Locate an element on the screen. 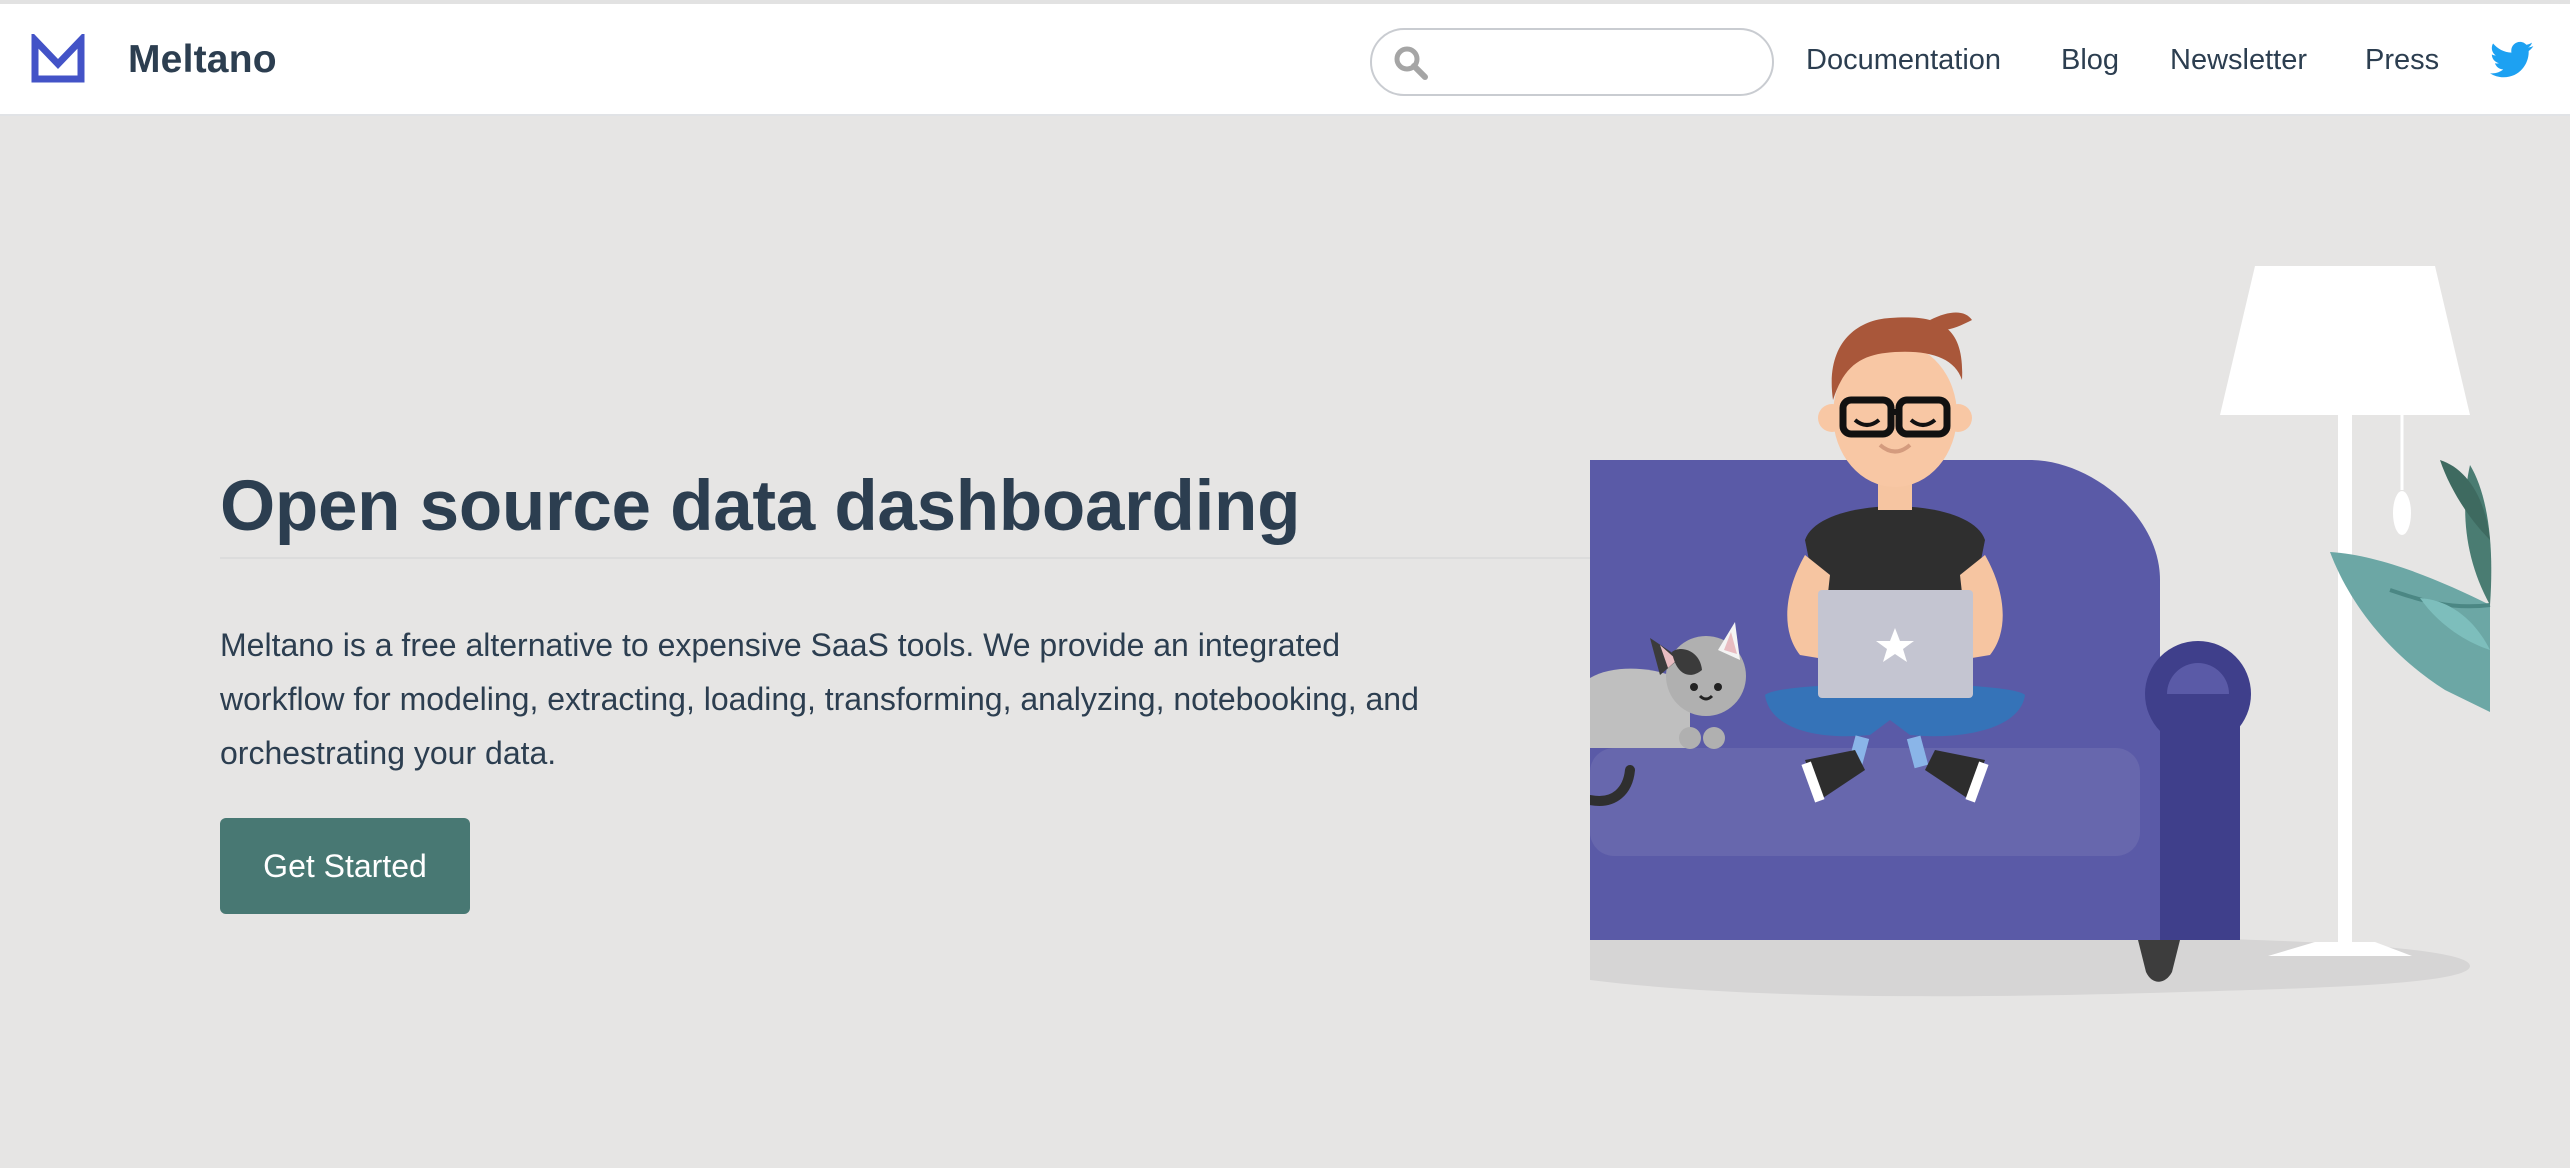 The height and width of the screenshot is (1168, 2570). twitter-icon is located at coordinates (2512, 60).